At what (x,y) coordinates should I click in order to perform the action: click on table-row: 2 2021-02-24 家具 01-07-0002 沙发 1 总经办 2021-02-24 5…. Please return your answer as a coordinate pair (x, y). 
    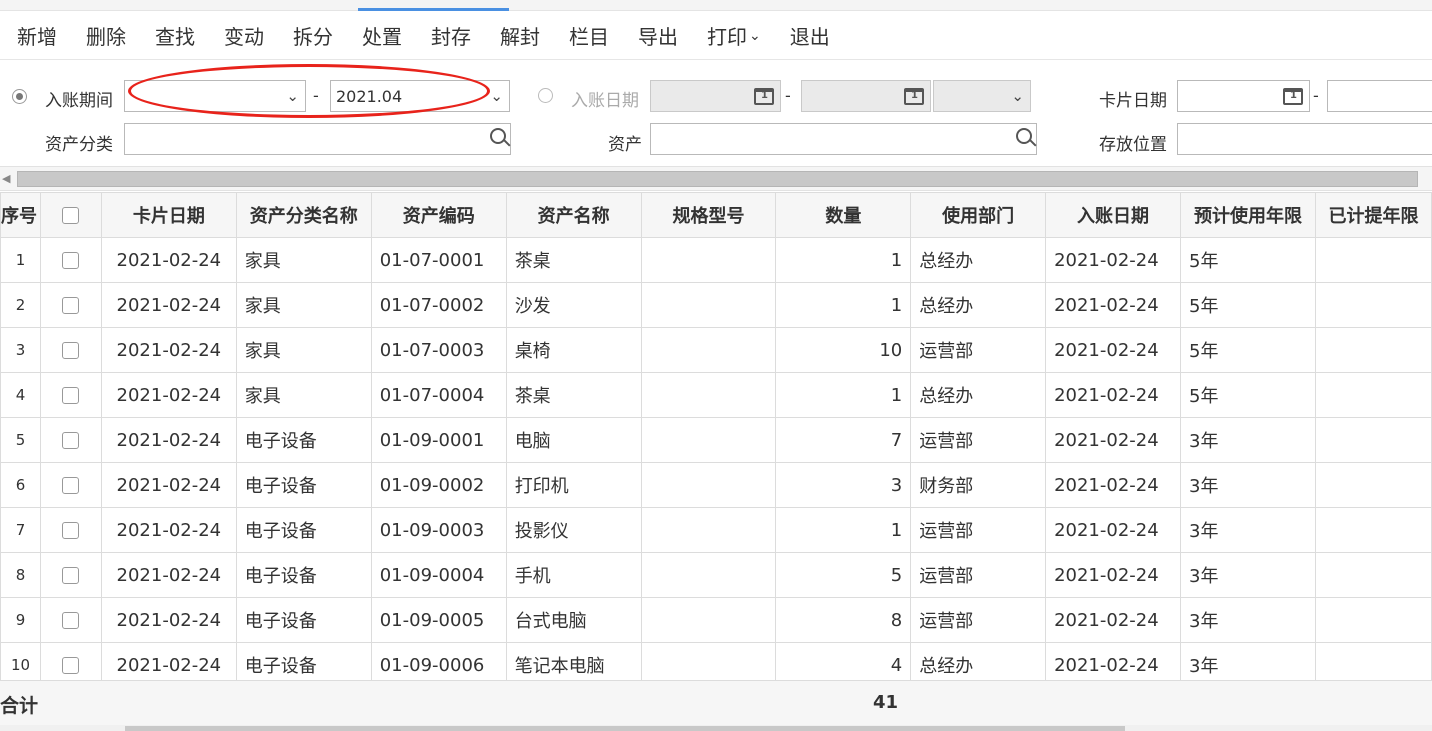
    Looking at the image, I should click on (716, 305).